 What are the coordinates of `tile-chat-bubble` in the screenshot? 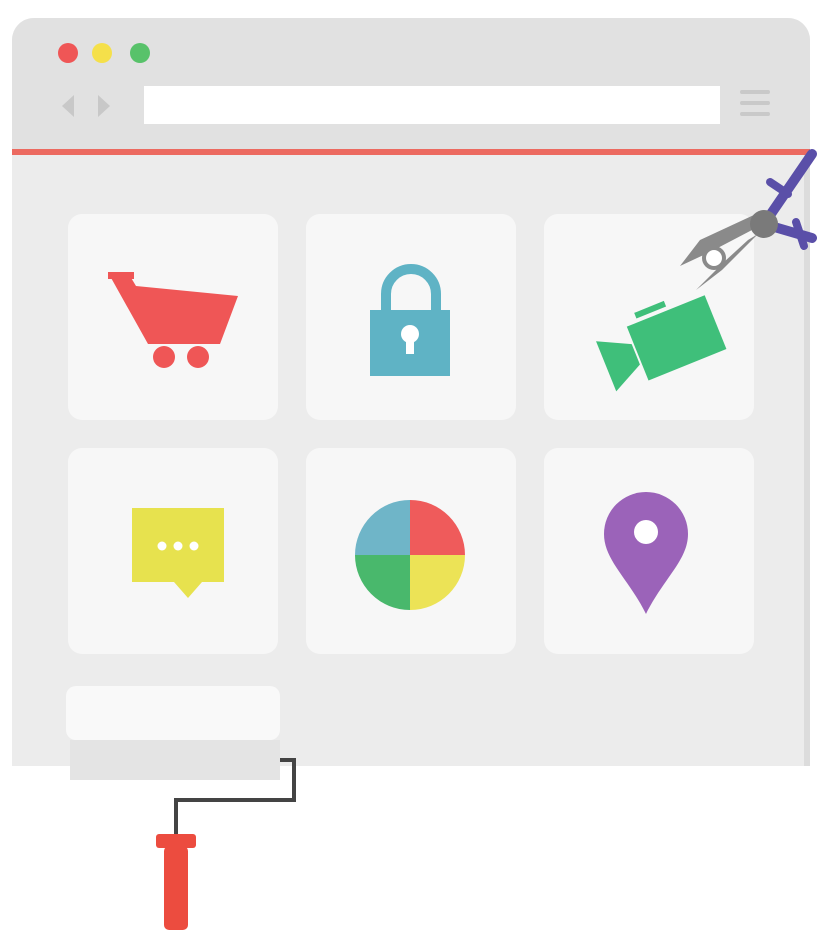 It's located at (173, 551).